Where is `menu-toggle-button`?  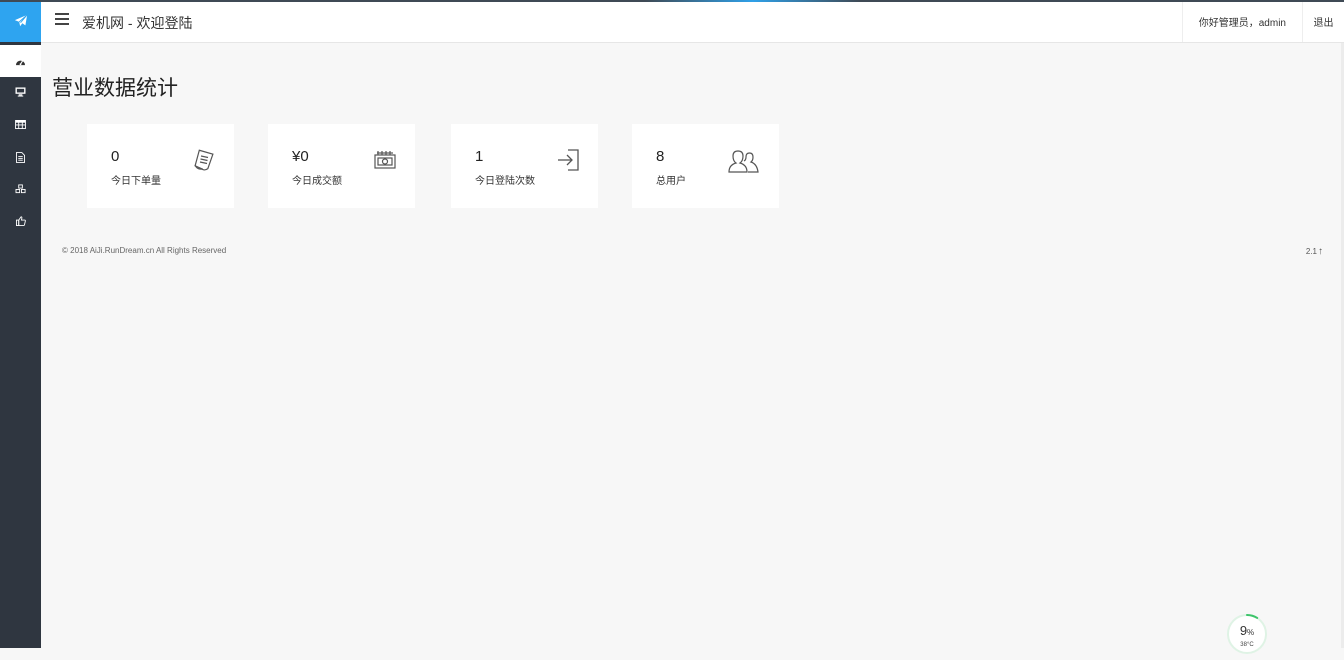
menu-toggle-button is located at coordinates (62, 20).